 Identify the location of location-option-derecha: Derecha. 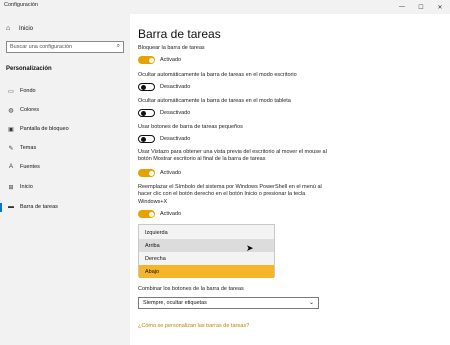
(206, 258).